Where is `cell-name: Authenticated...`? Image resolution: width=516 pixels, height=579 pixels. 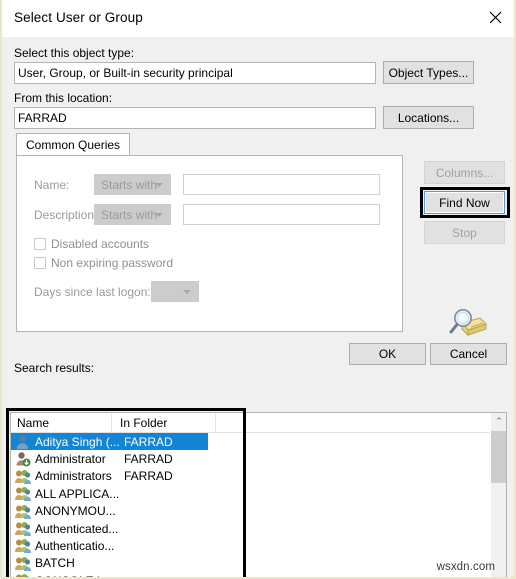 cell-name: Authenticated... is located at coordinates (77, 528).